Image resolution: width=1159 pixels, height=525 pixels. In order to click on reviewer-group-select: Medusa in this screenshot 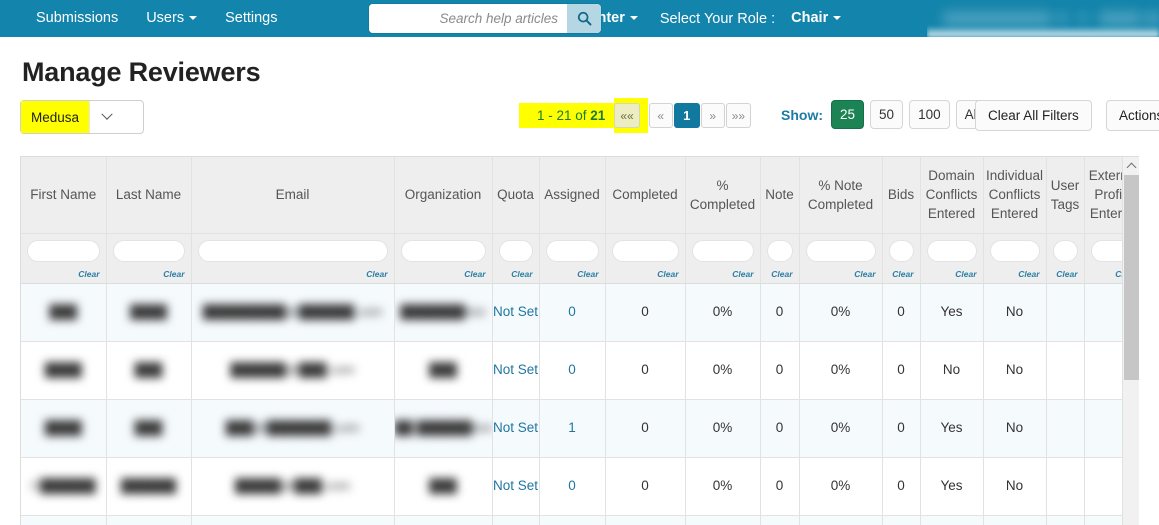, I will do `click(82, 117)`.